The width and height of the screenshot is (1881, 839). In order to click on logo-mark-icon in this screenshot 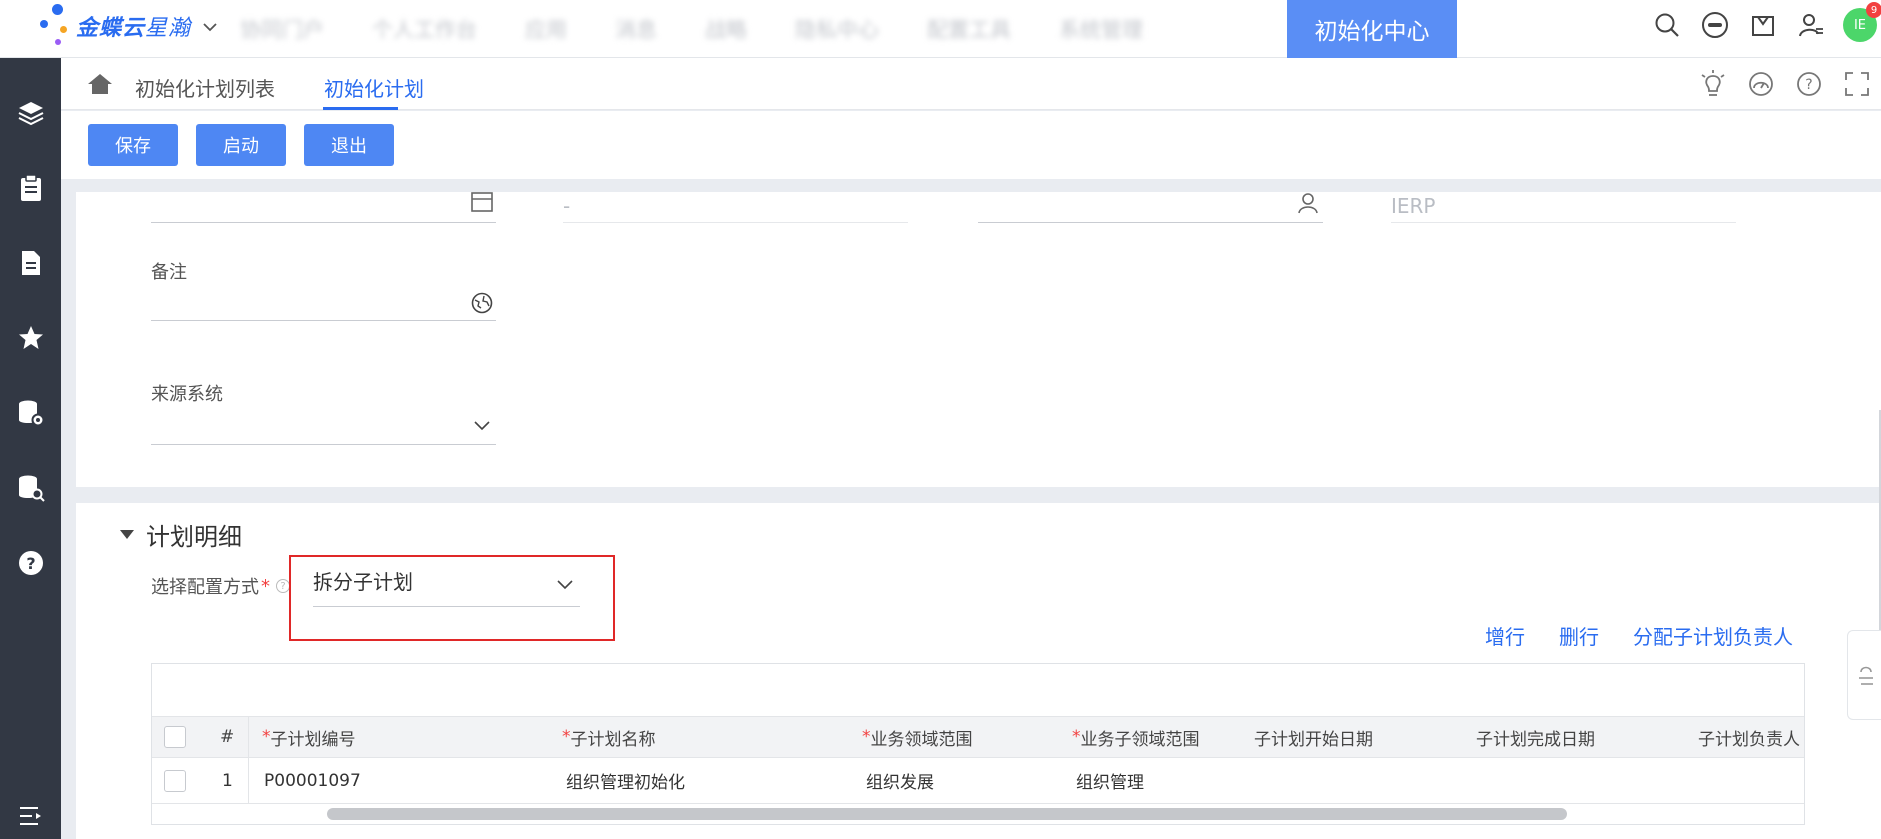, I will do `click(56, 26)`.